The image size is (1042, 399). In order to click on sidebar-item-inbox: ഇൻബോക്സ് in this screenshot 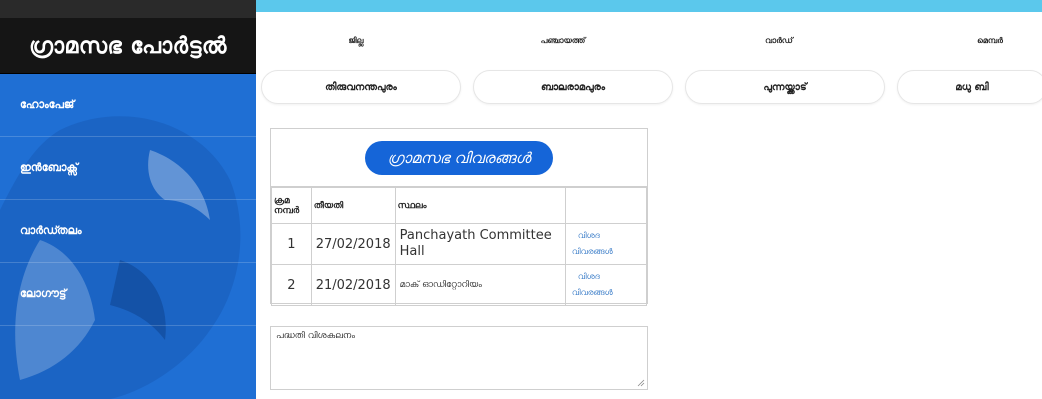, I will do `click(128, 168)`.